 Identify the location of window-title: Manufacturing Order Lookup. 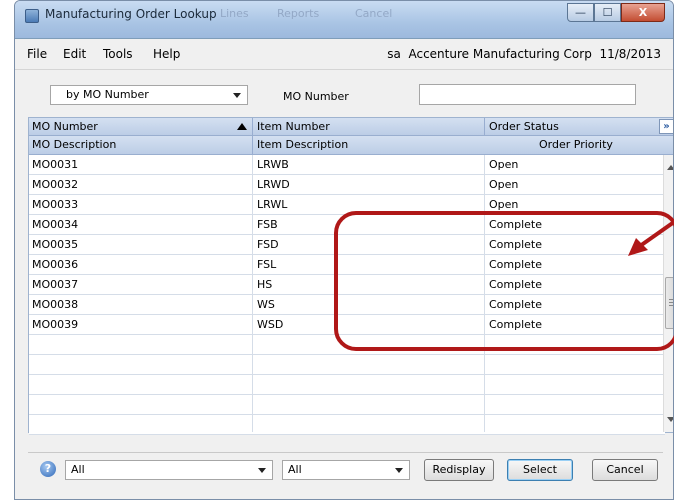
(131, 14).